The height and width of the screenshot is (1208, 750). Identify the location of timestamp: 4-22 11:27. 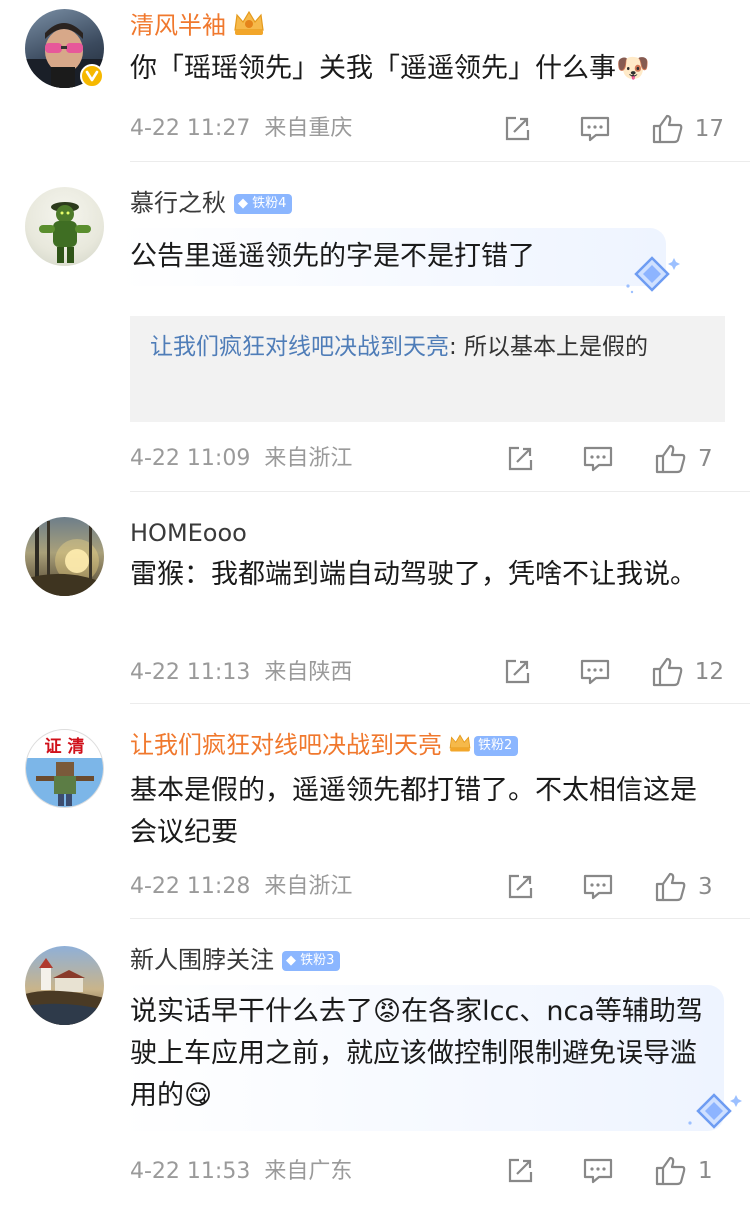
(190, 128).